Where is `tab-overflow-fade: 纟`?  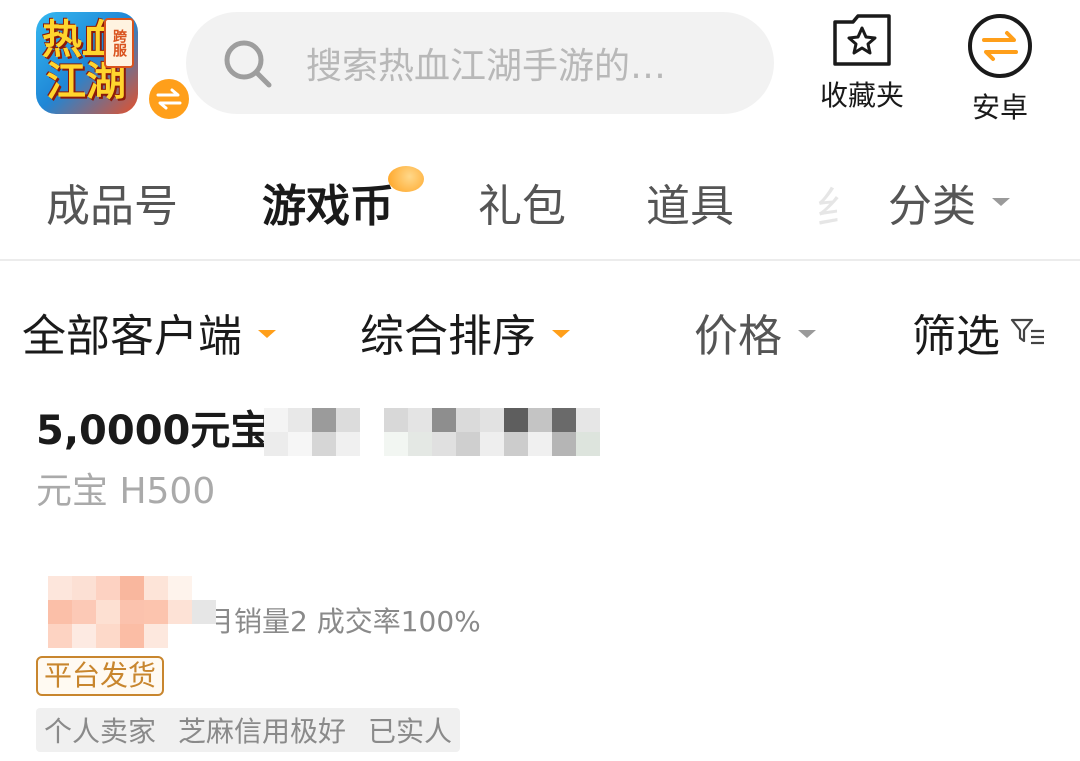
tab-overflow-fade: 纟 is located at coordinates (836, 205).